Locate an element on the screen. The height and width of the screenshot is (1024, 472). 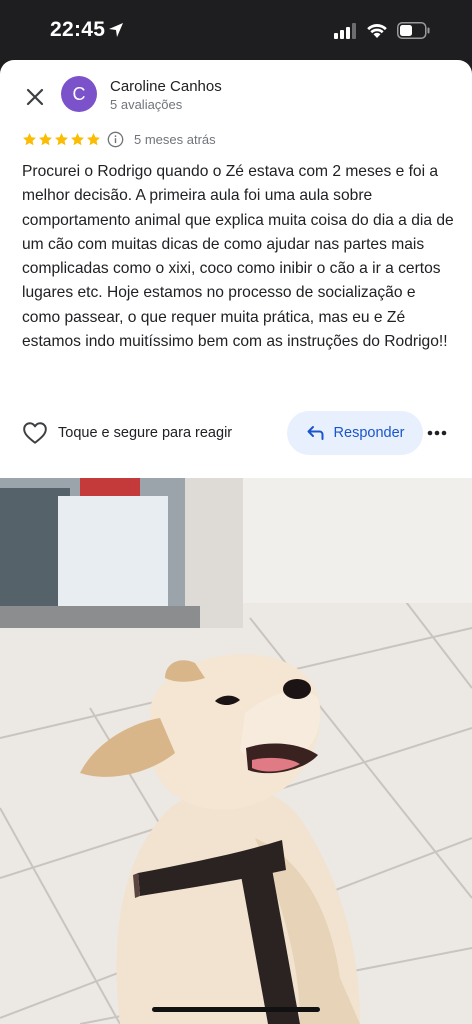
react-label: Toque e segure para reagir is located at coordinates (145, 433).